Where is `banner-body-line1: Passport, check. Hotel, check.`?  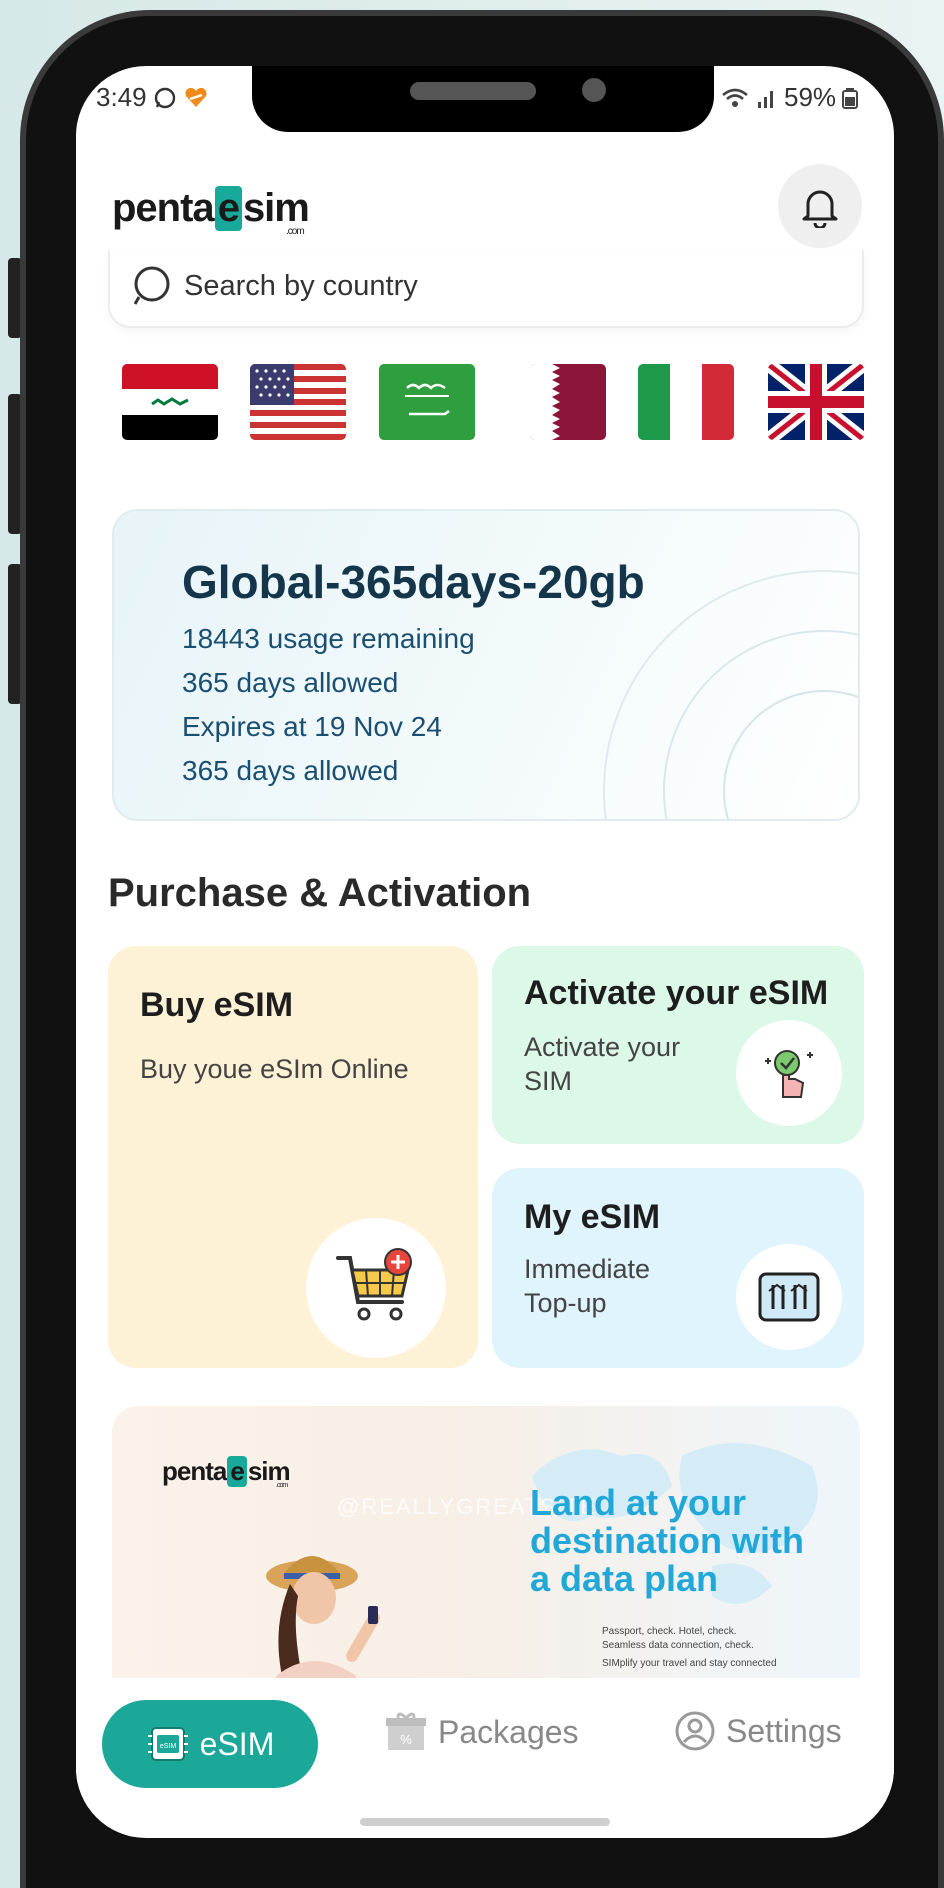
banner-body-line1: Passport, check. Hotel, check. is located at coordinates (669, 1631).